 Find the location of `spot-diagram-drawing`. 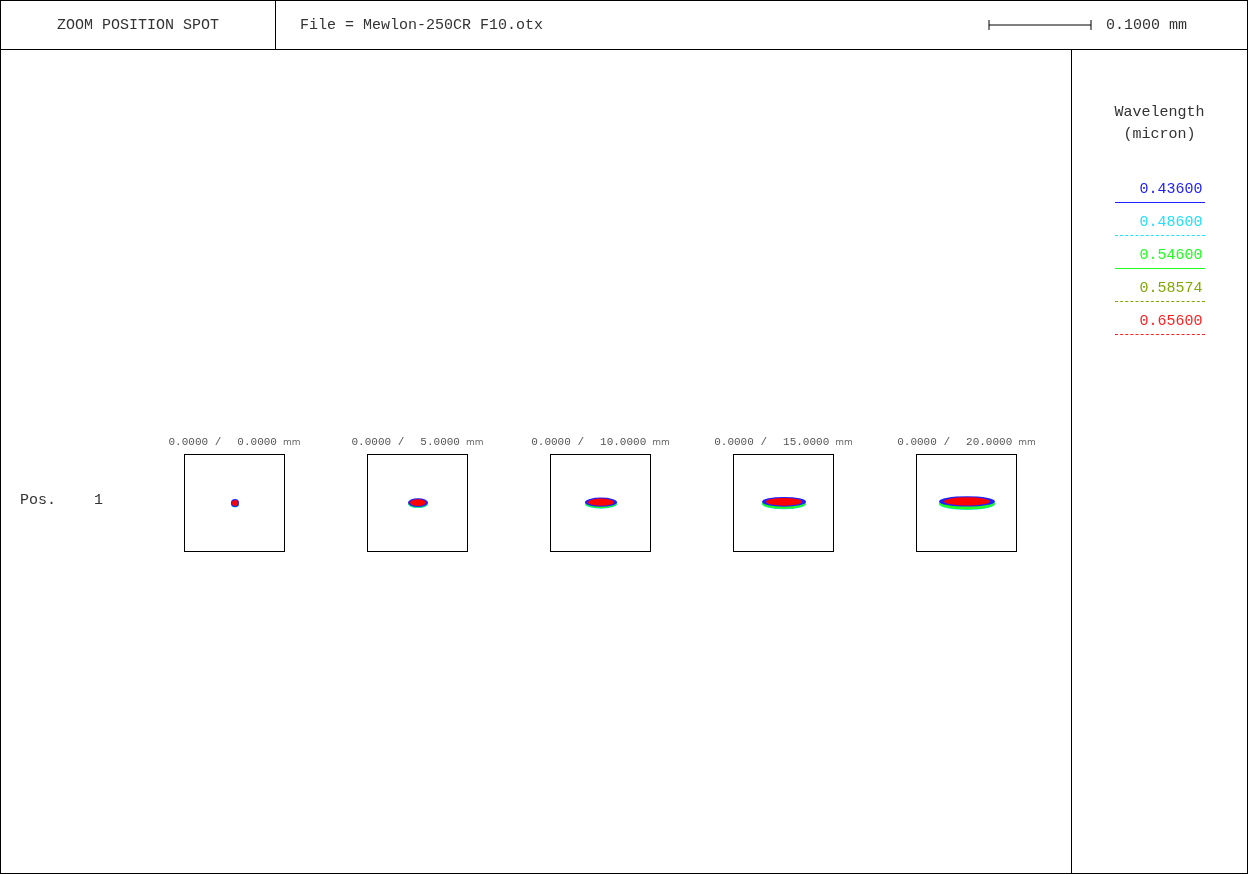

spot-diagram-drawing is located at coordinates (234, 503).